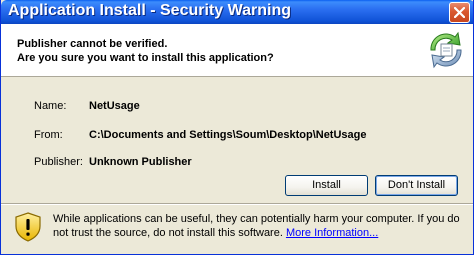 The height and width of the screenshot is (255, 474). Describe the element at coordinates (446, 50) in the screenshot. I see `install-arrows-icon` at that location.